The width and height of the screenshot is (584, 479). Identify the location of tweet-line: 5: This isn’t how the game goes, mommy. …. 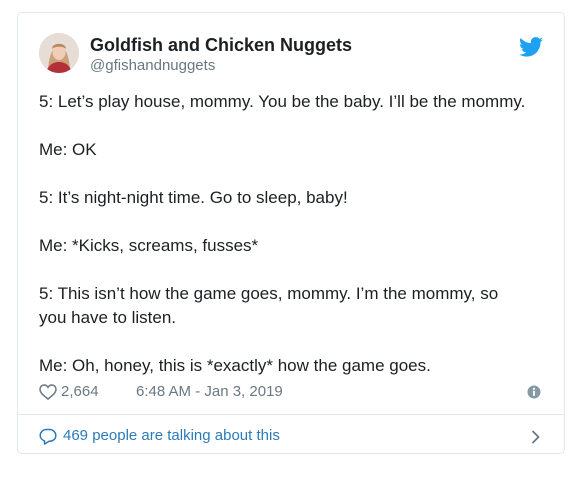
(269, 293).